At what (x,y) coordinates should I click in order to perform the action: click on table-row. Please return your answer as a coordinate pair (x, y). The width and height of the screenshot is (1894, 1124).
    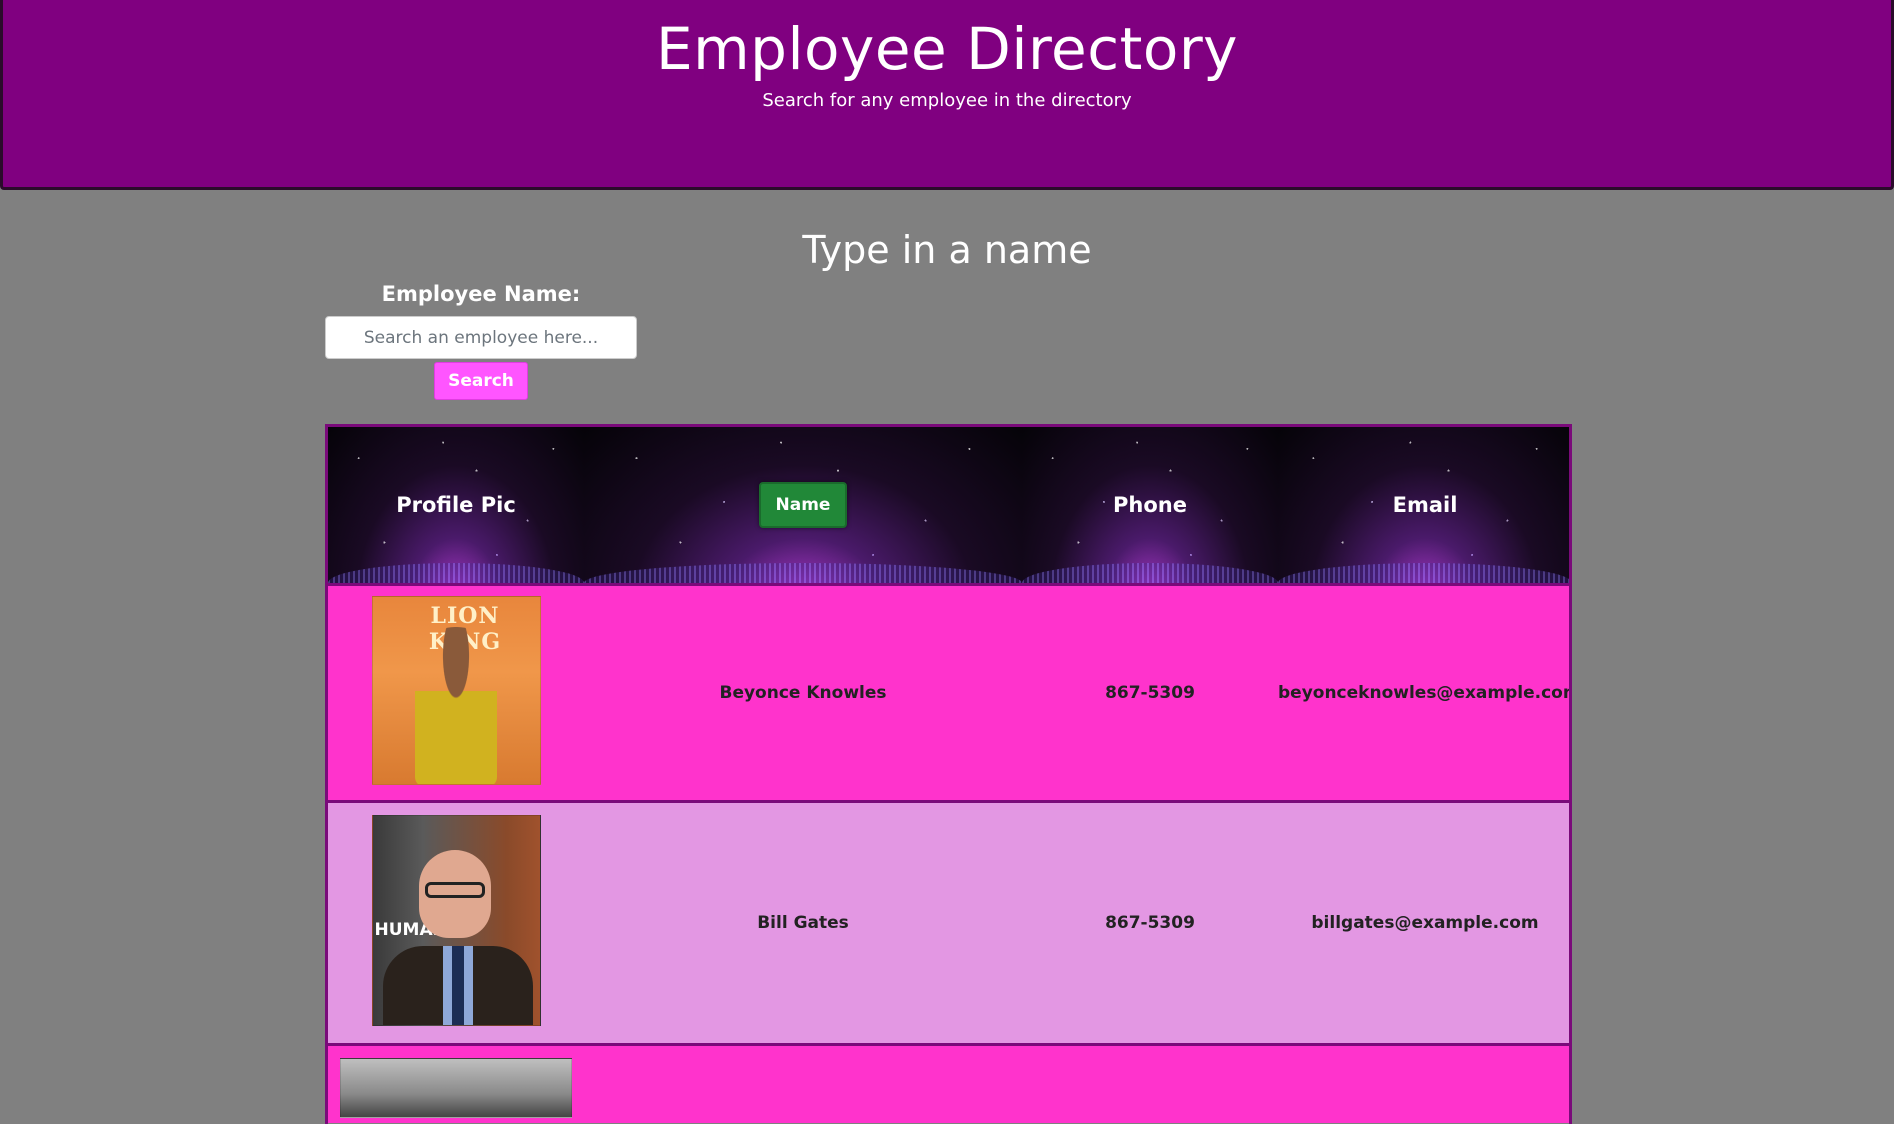
    Looking at the image, I should click on (948, 1083).